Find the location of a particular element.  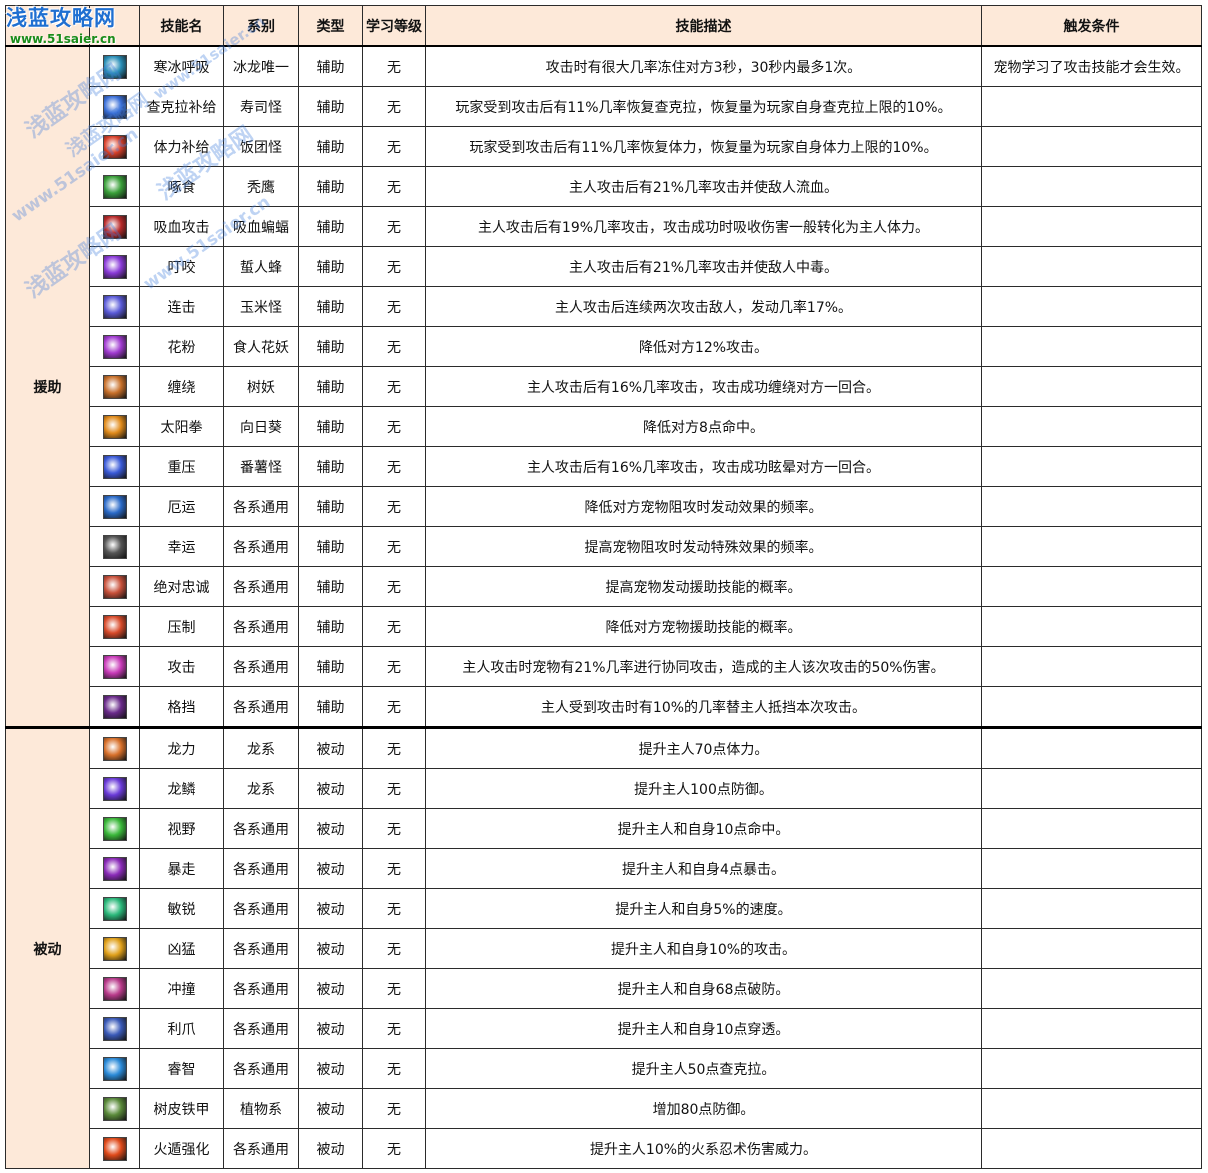

skill-name-cell: 树皮铁甲 is located at coordinates (181, 1108).